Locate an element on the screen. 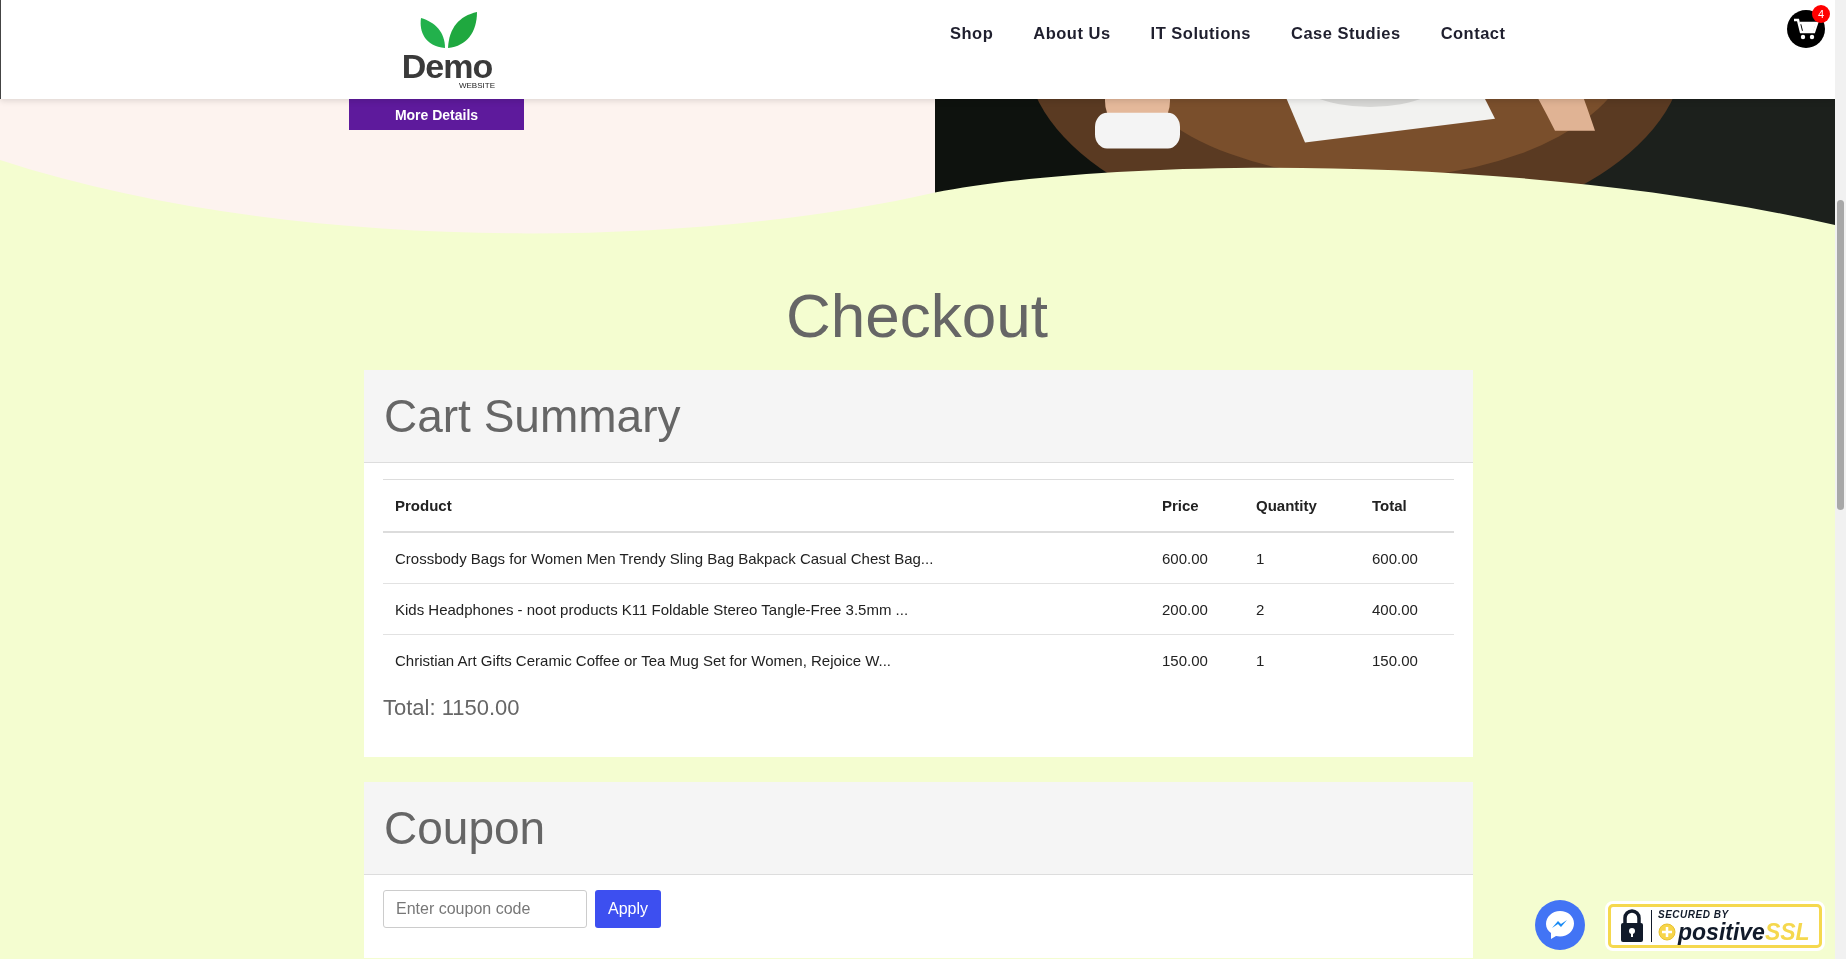  nav-link: Case Studies is located at coordinates (1346, 33).